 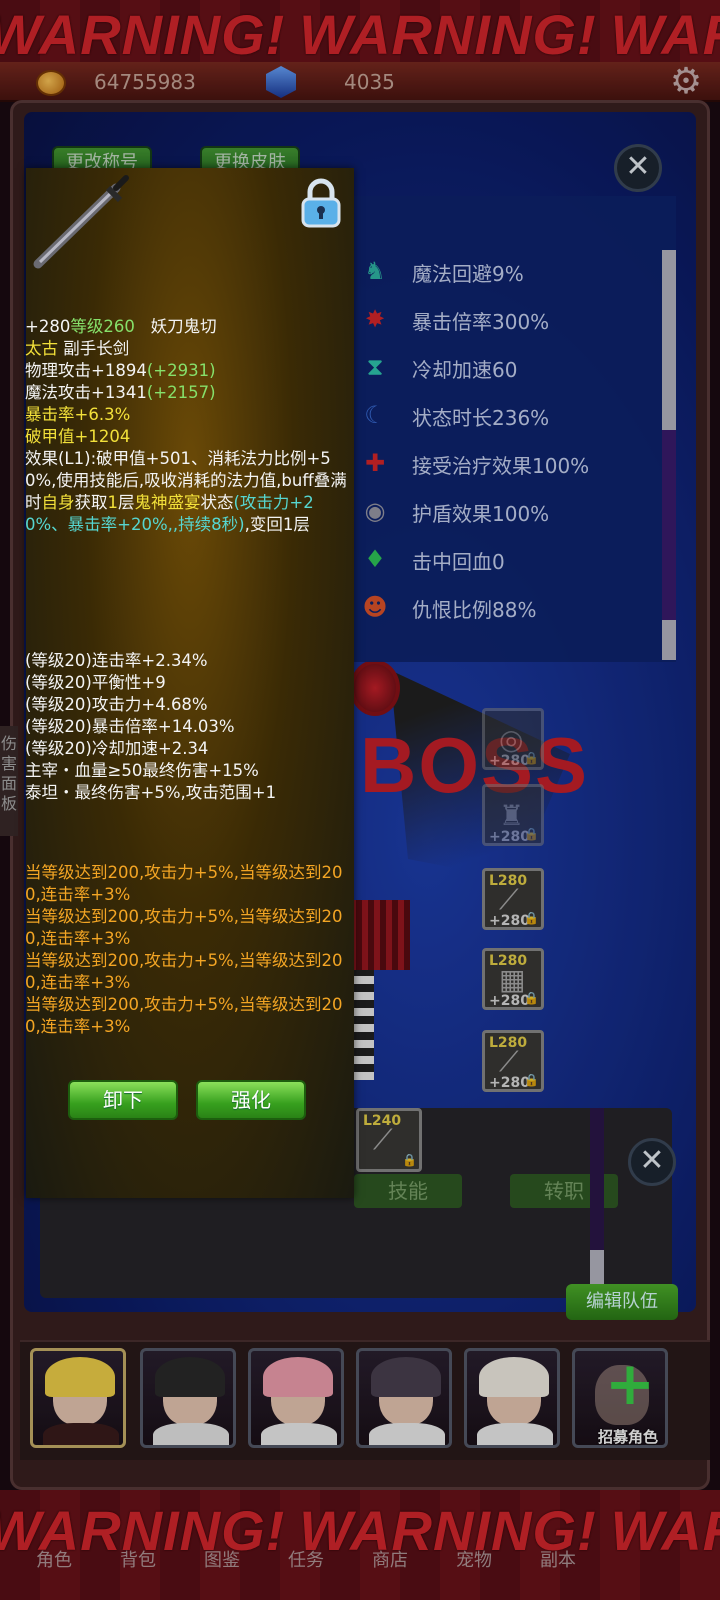 What do you see at coordinates (142, 770) in the screenshot?
I see `item-bonus-line: 主宰・血量≥50最终伤害+15%` at bounding box center [142, 770].